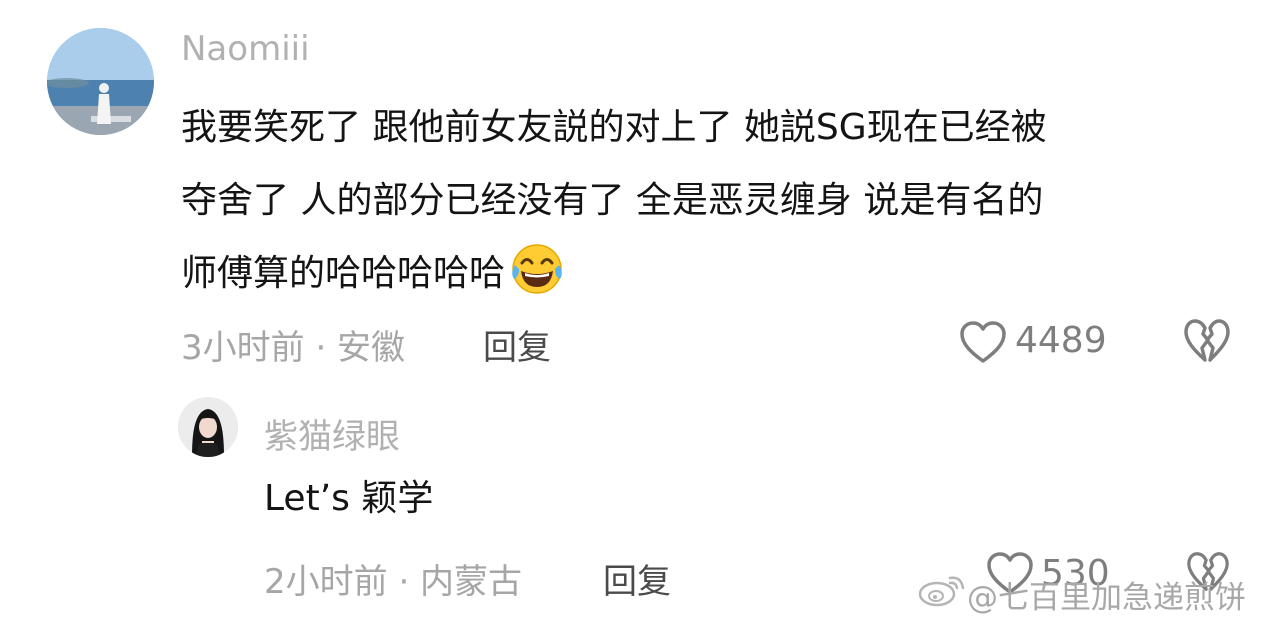 Image resolution: width=1282 pixels, height=621 pixels. I want to click on comment-line: 师傅算的哈哈哈哈哈, so click(614, 273).